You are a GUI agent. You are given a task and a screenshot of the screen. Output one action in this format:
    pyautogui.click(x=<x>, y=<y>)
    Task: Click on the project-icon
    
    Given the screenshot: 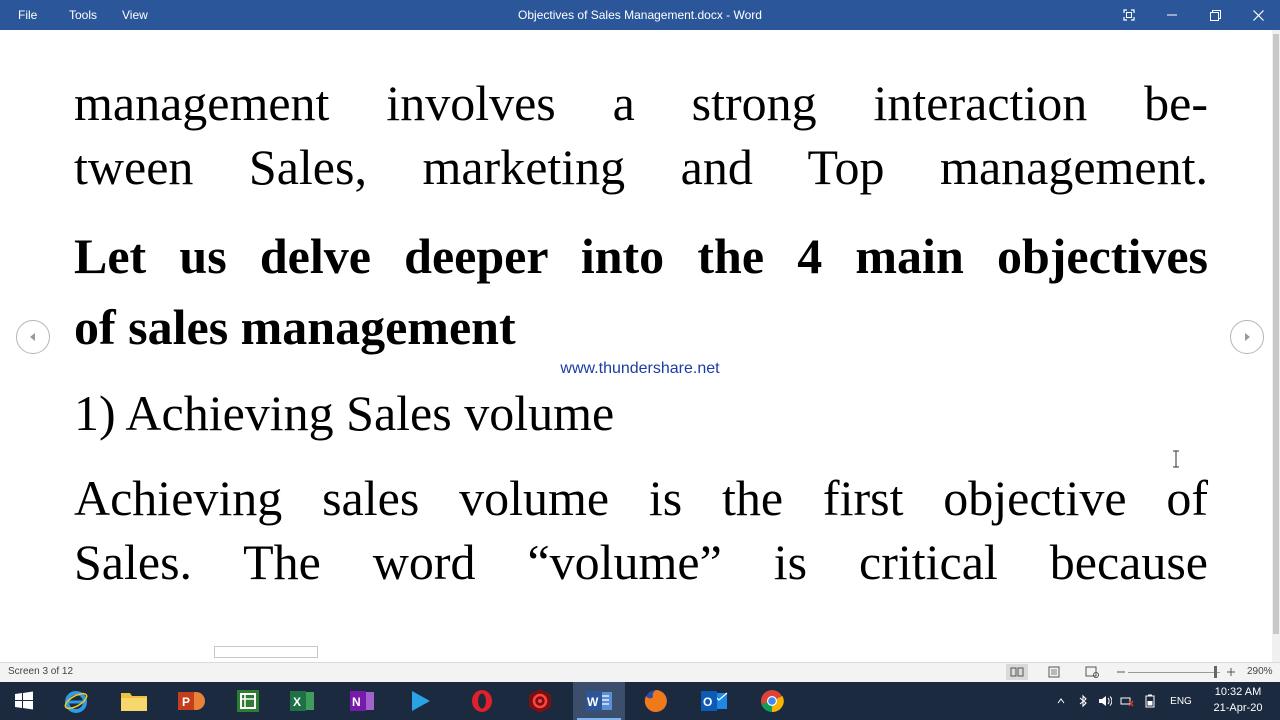 What is the action you would take?
    pyautogui.click(x=248, y=701)
    